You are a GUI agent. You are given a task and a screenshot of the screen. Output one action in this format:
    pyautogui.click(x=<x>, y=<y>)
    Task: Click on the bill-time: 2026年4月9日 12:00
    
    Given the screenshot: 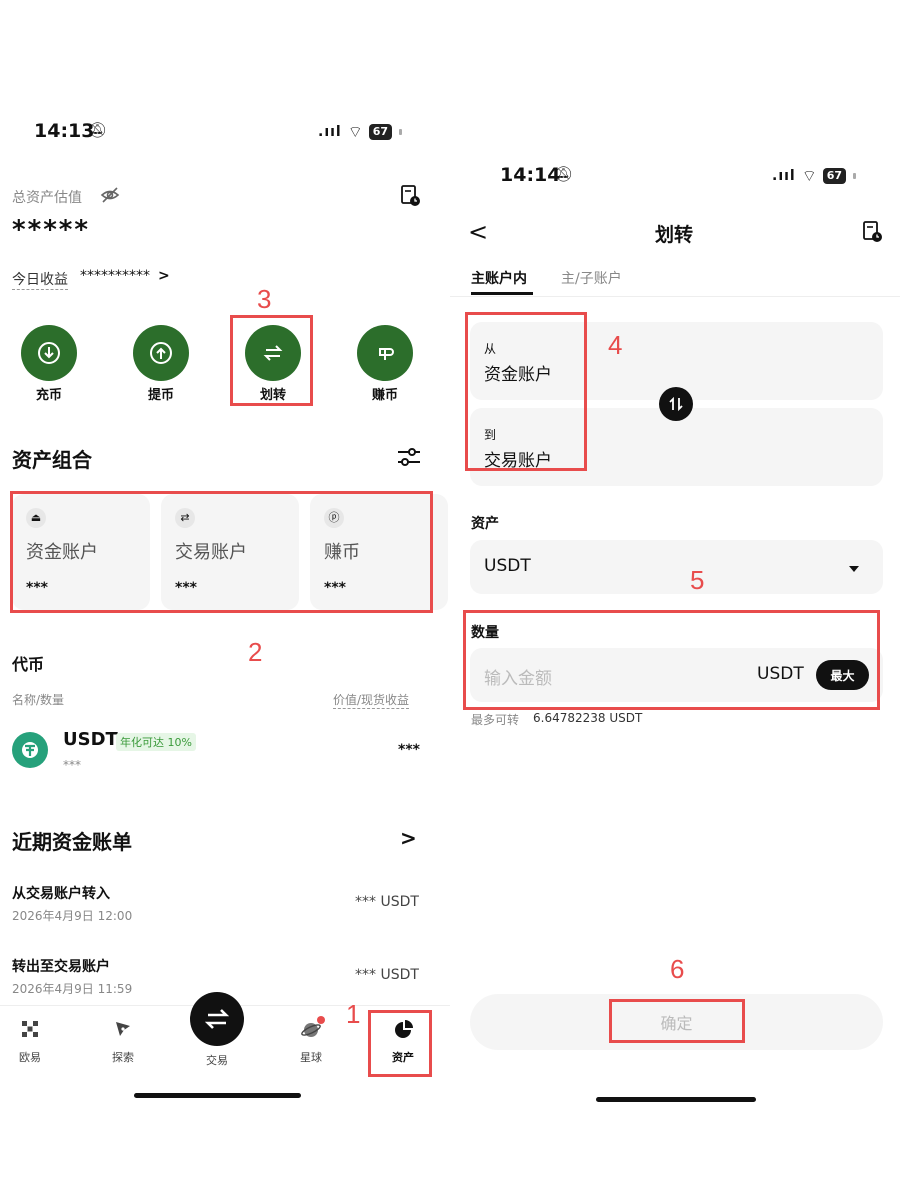 What is the action you would take?
    pyautogui.click(x=72, y=916)
    